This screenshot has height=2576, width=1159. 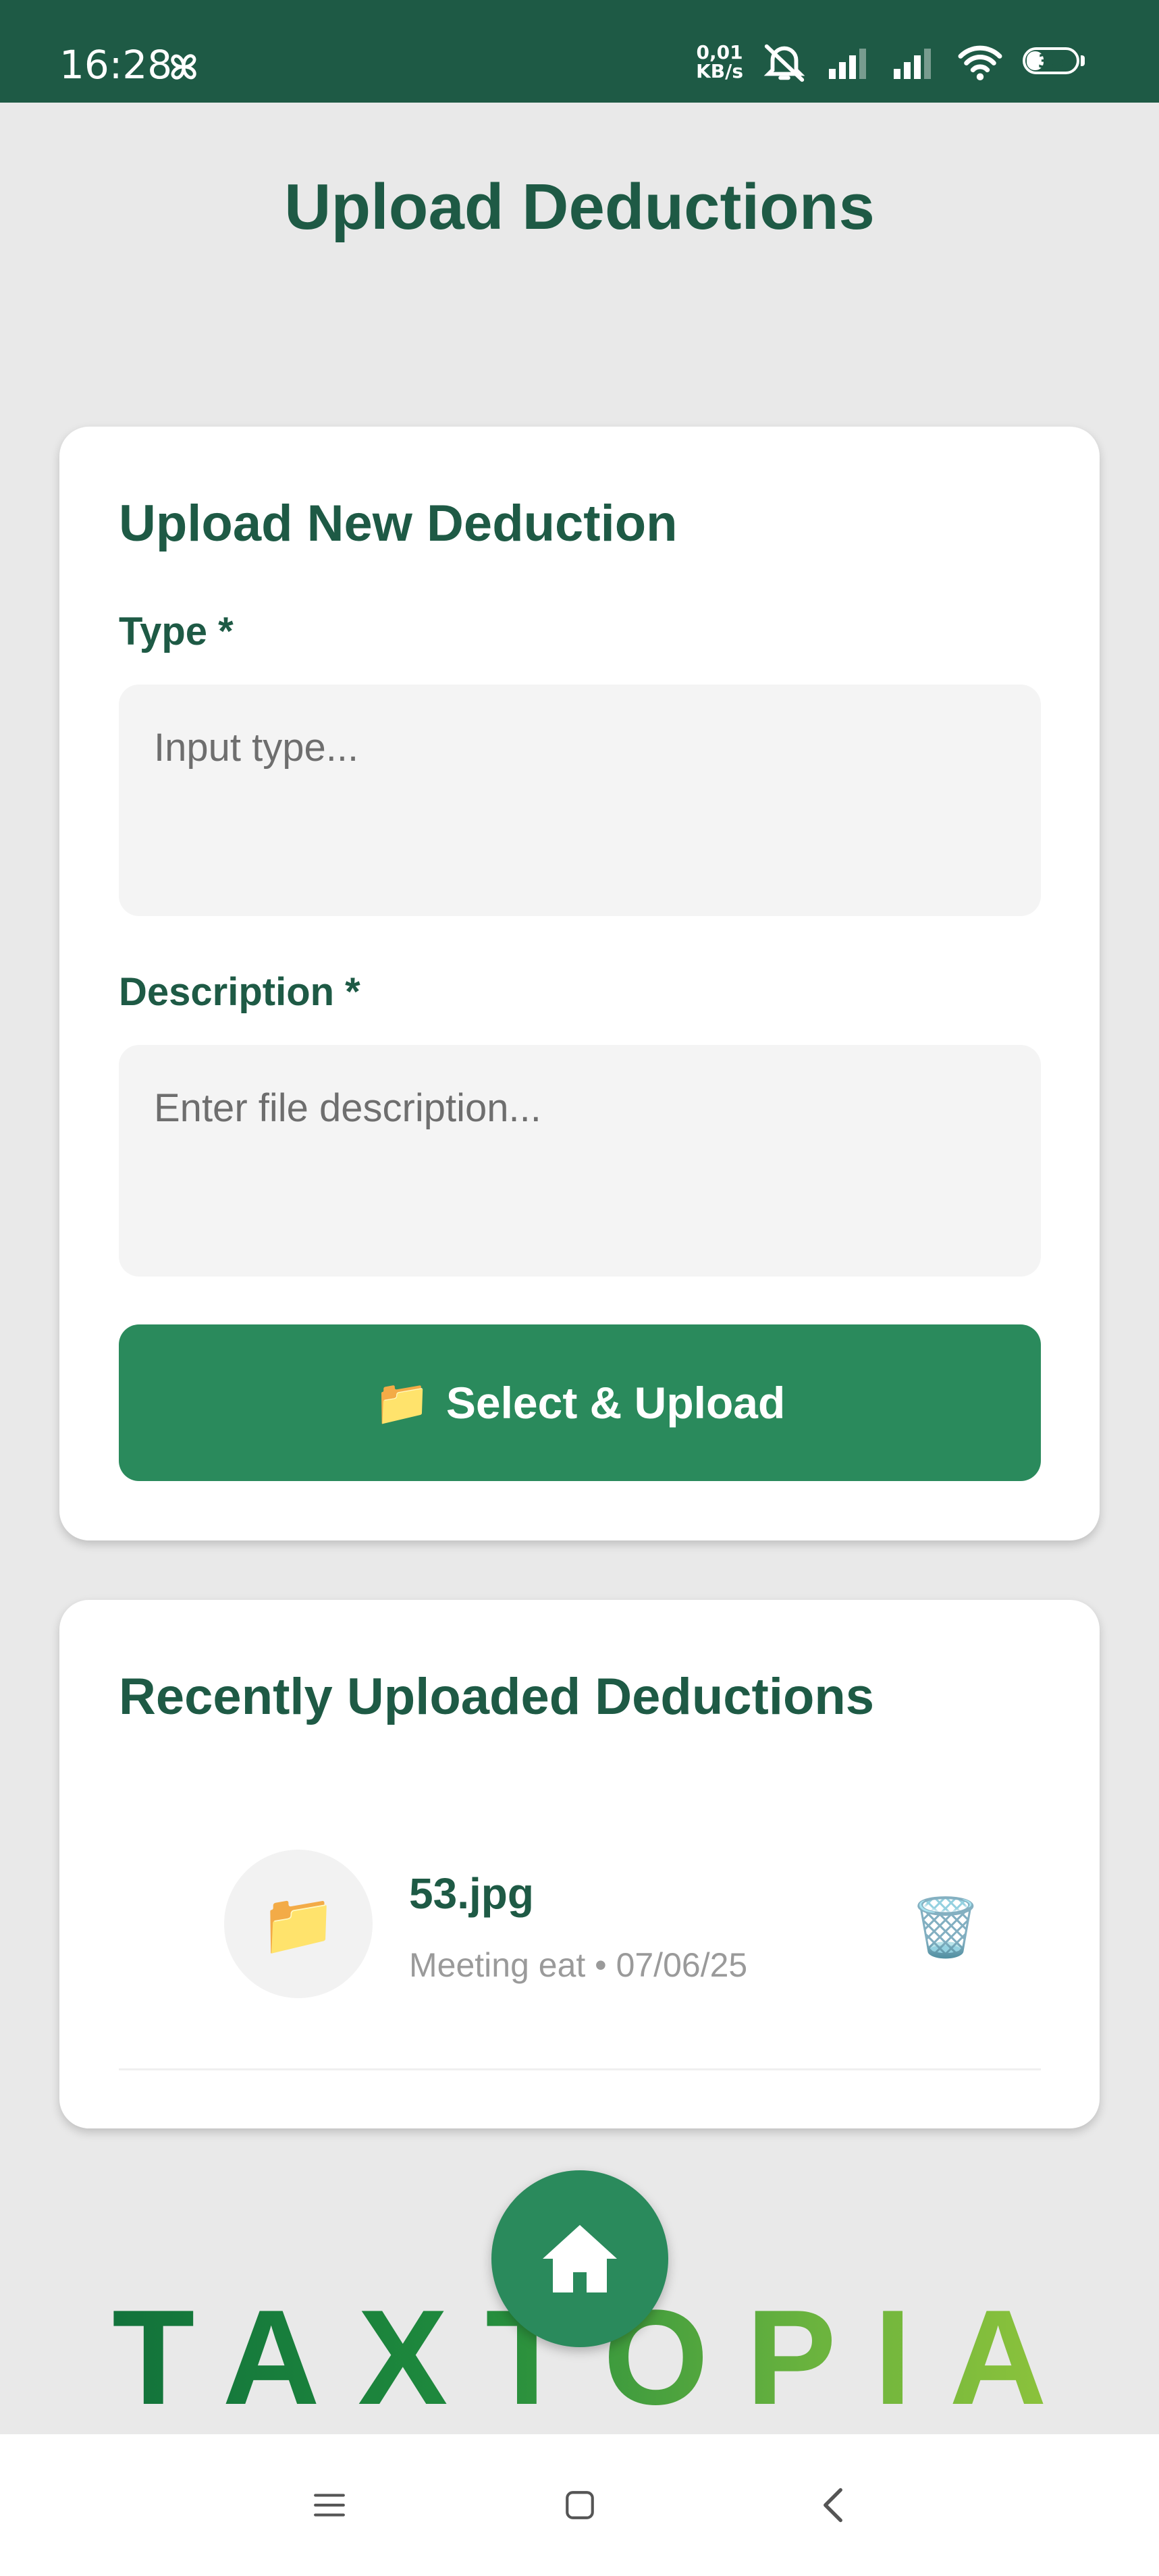 I want to click on system-home-button, so click(x=580, y=2505).